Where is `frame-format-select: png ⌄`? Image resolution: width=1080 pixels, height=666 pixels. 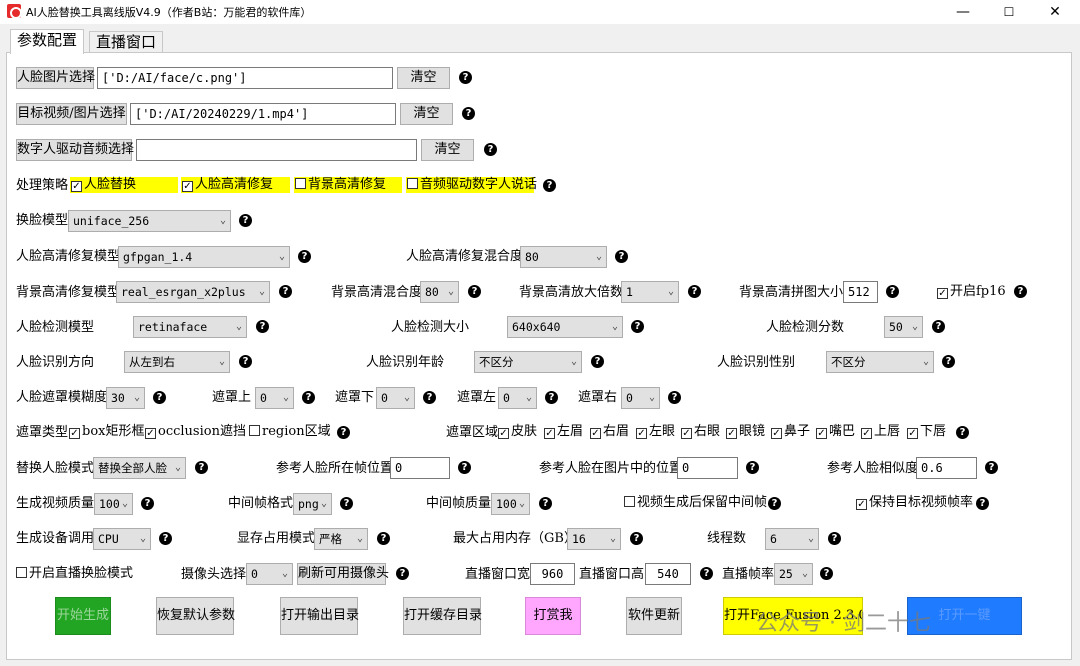
frame-format-select: png ⌄ is located at coordinates (312, 504).